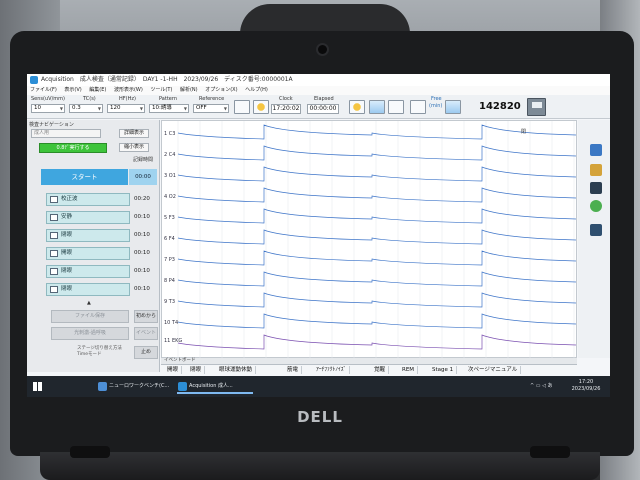 Image resolution: width=640 pixels, height=480 pixels. What do you see at coordinates (169, 281) in the screenshot?
I see `channel-label: 8 P4` at bounding box center [169, 281].